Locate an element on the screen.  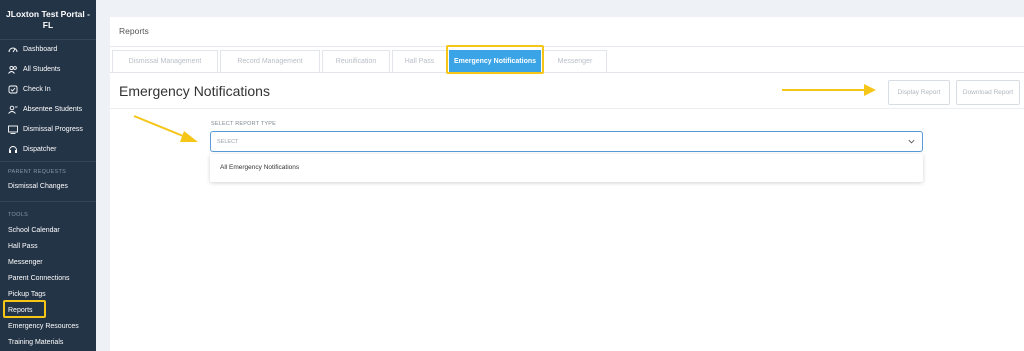
sidebar-item-parent-connections: Parent Connections is located at coordinates (48, 278).